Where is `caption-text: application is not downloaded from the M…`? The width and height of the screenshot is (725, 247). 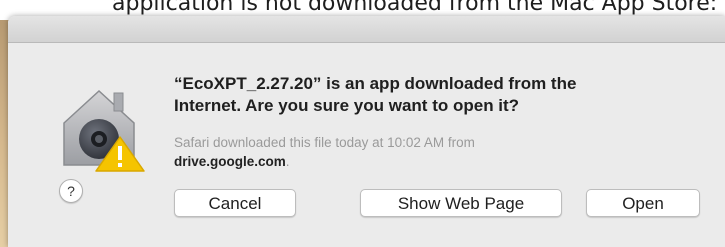
caption-text: application is not downloaded from the M… is located at coordinates (418, 8).